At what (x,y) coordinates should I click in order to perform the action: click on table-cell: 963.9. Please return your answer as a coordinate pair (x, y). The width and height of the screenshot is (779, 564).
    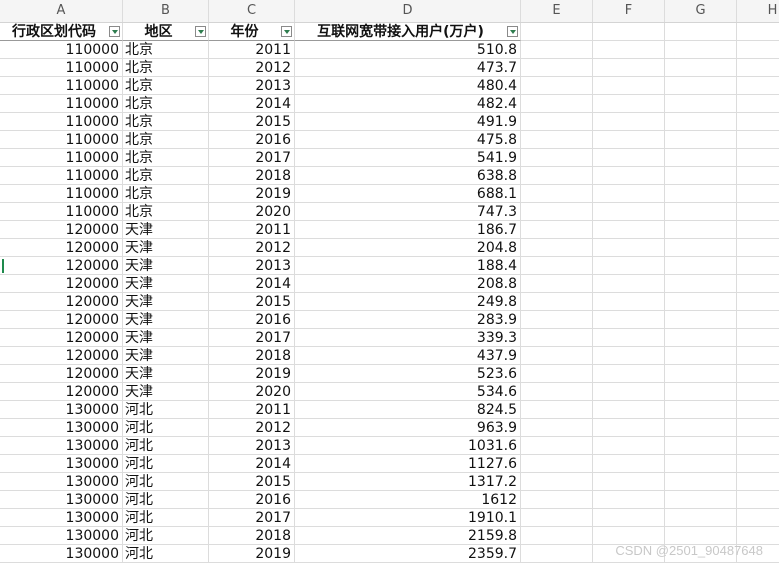
    Looking at the image, I should click on (408, 428).